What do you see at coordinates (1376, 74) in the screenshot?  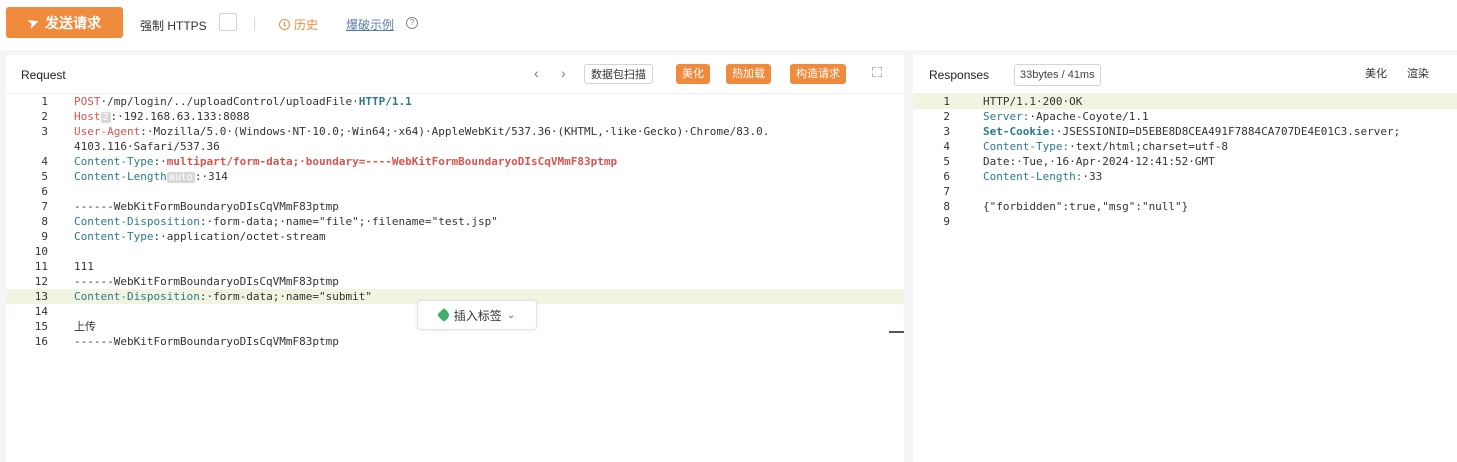 I see `response-beautify-button: 美化` at bounding box center [1376, 74].